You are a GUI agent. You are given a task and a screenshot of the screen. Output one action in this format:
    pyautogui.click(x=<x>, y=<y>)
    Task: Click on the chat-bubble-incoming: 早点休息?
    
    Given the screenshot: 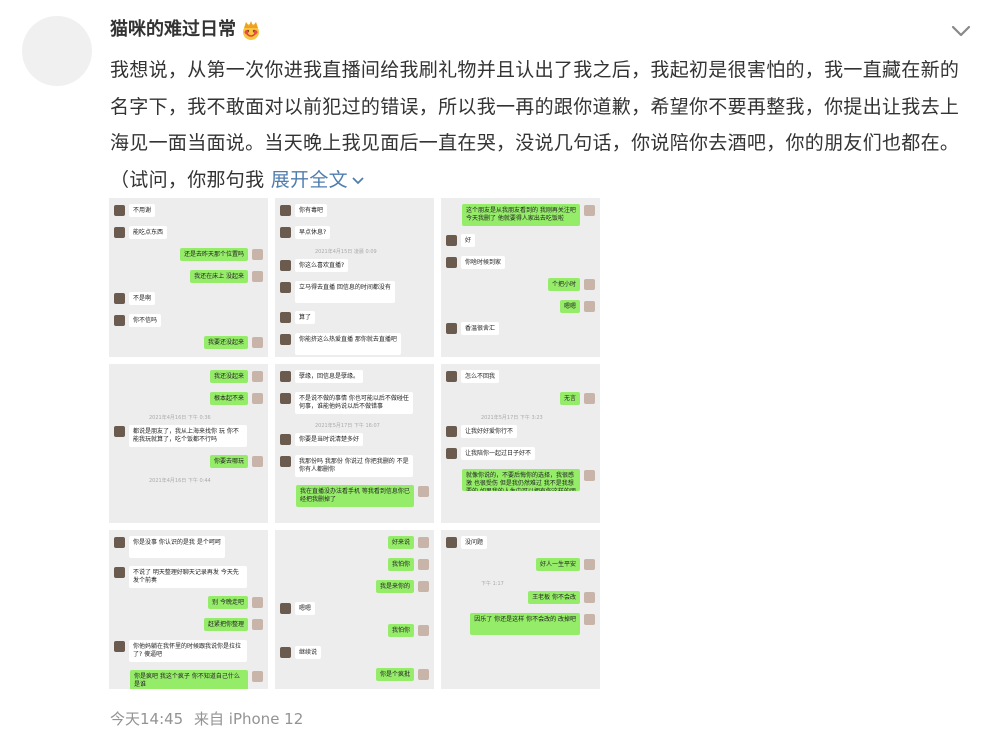 What is the action you would take?
    pyautogui.click(x=313, y=232)
    